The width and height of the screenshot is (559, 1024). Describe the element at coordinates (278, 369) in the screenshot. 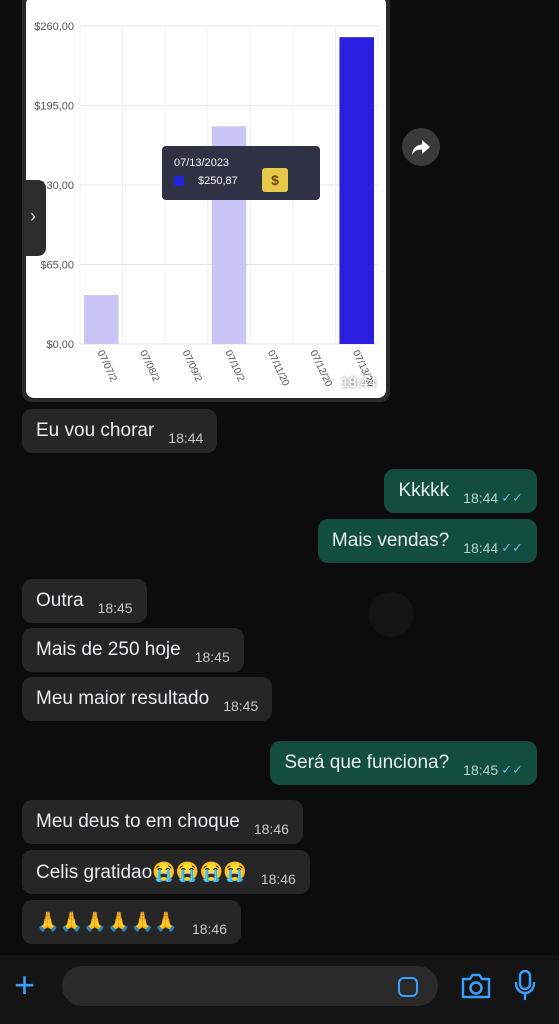

I see `x-tick-label: 07/11/20` at that location.